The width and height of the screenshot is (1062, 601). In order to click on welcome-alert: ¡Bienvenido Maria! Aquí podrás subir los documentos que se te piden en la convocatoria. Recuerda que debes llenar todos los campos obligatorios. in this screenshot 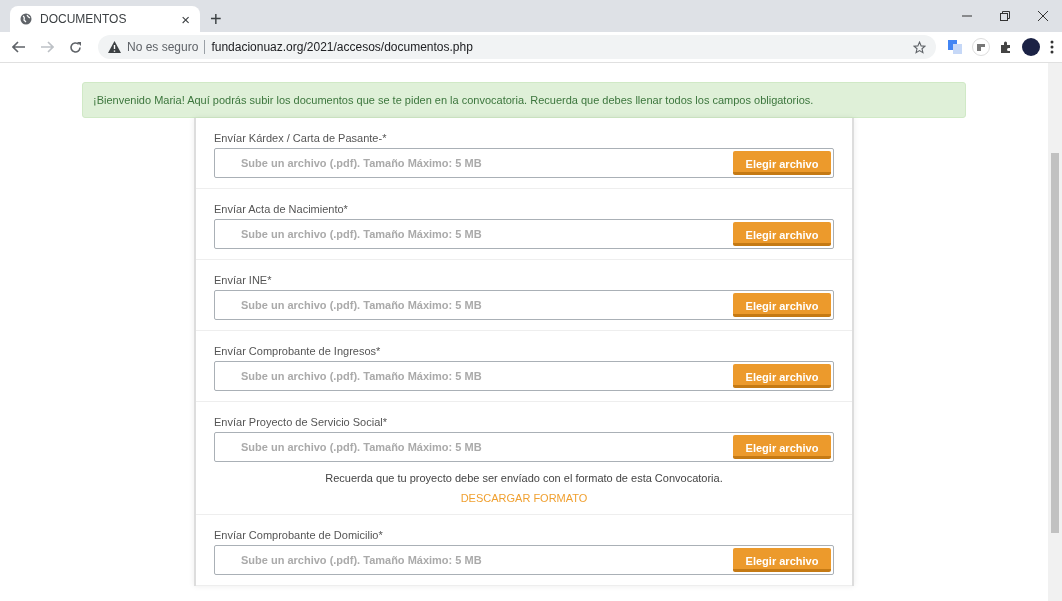, I will do `click(524, 100)`.